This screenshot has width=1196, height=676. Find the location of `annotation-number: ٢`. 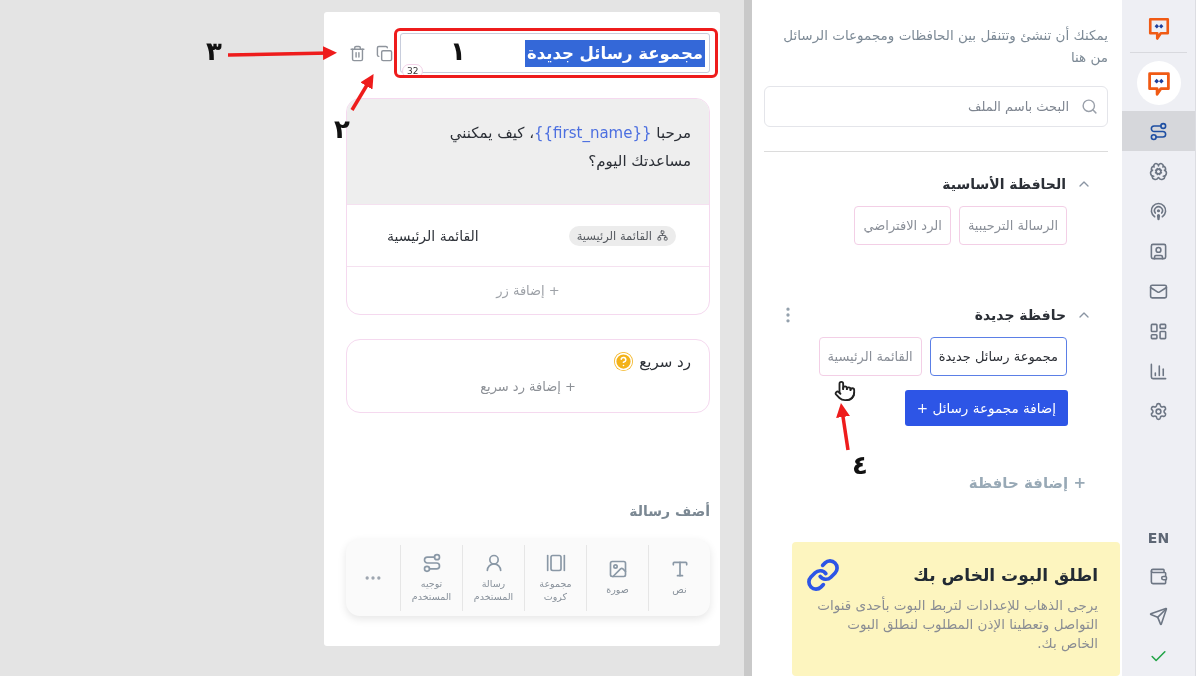

annotation-number: ٢ is located at coordinates (342, 129).